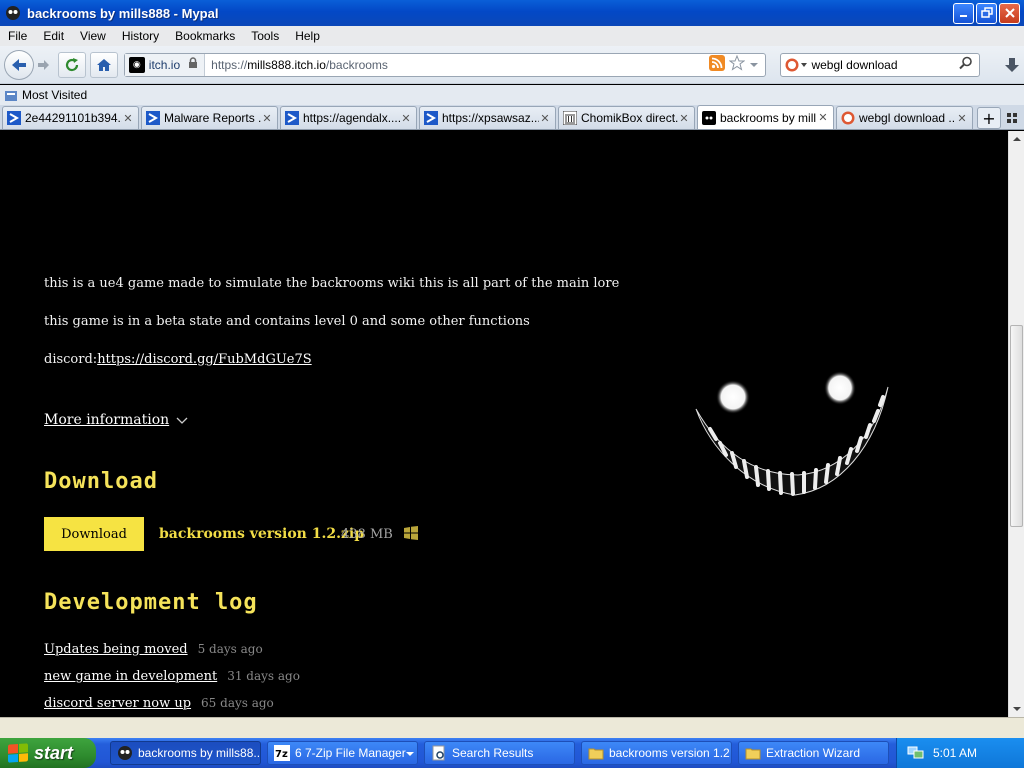  What do you see at coordinates (193, 64) in the screenshot?
I see `lock-icon` at bounding box center [193, 64].